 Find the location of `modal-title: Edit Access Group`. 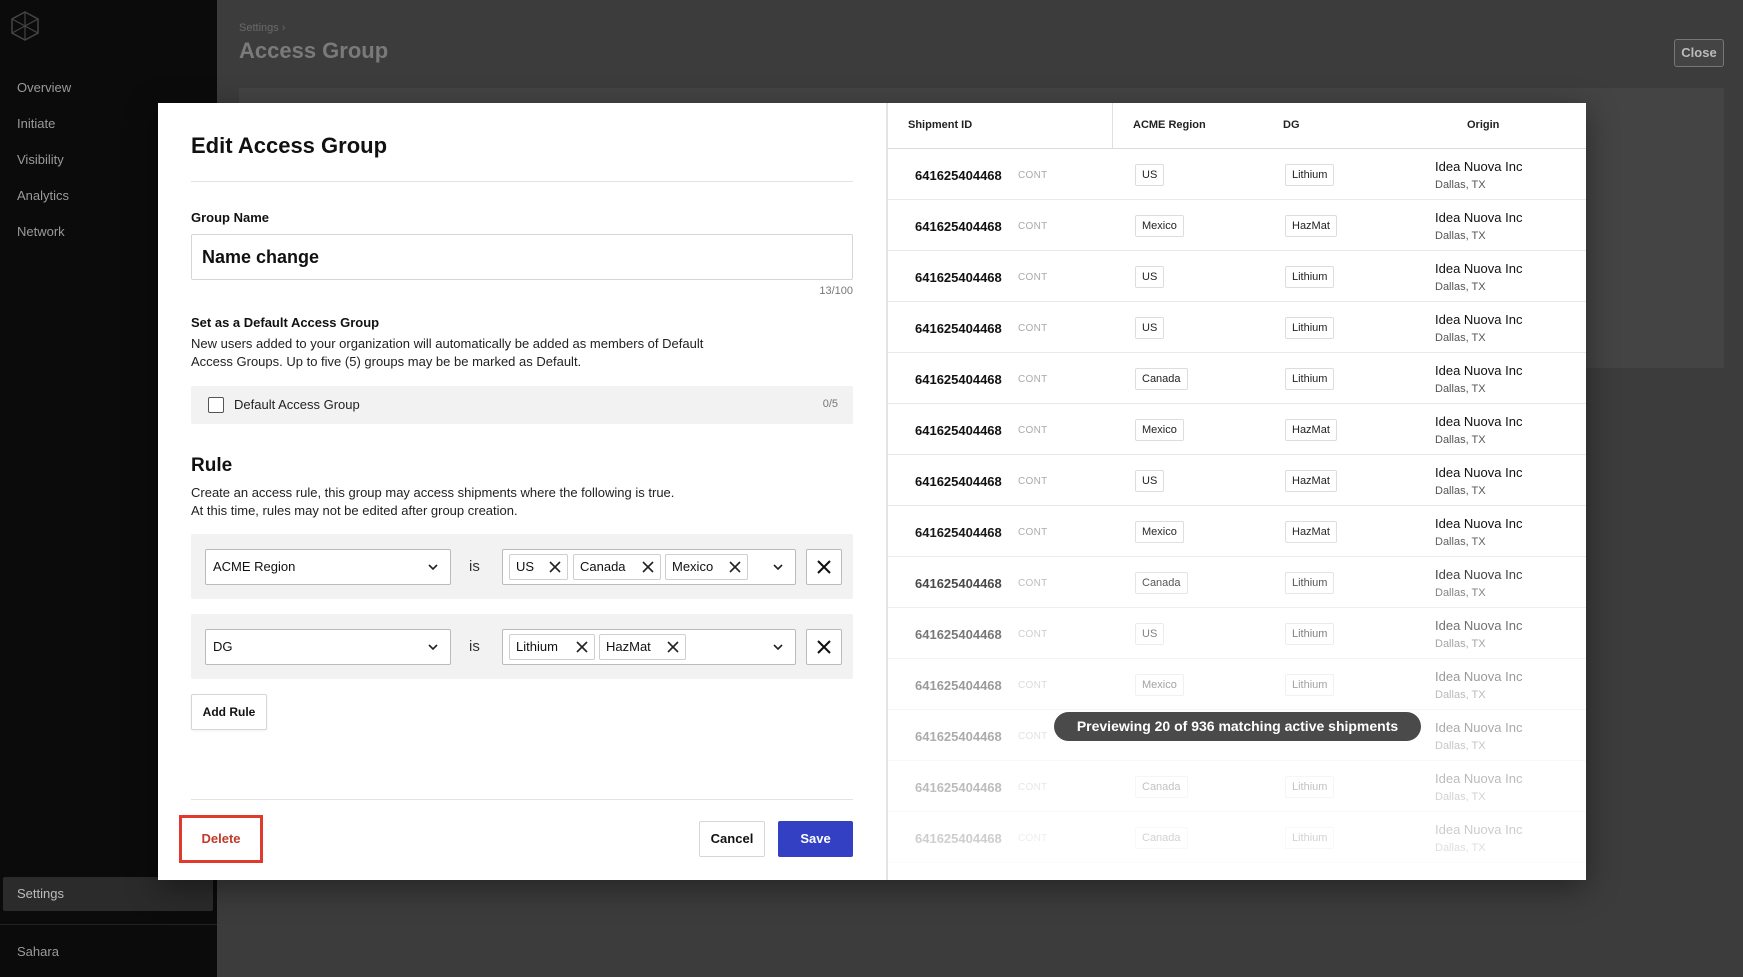

modal-title: Edit Access Group is located at coordinates (289, 145).